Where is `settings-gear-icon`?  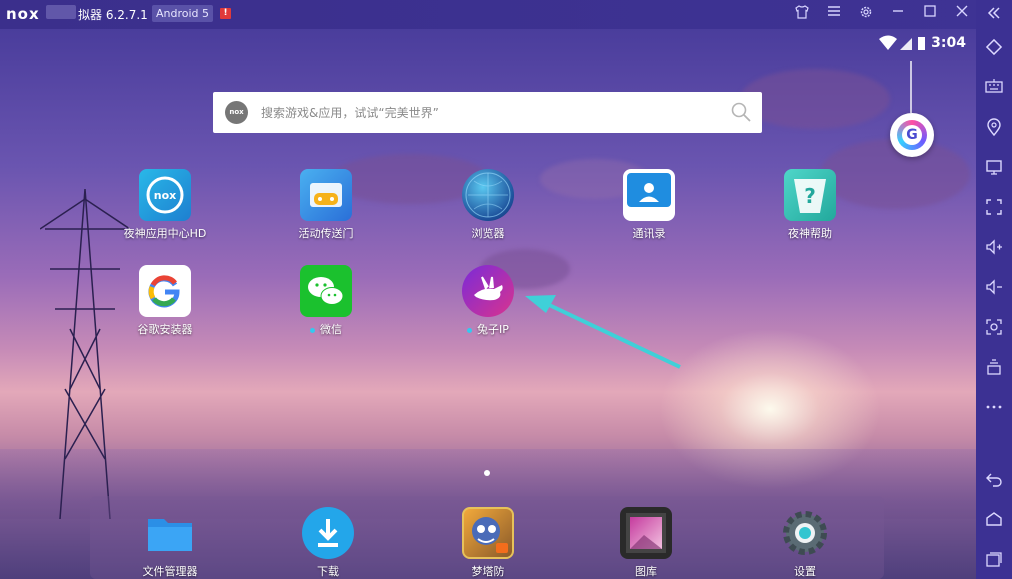
settings-gear-icon is located at coordinates (805, 533).